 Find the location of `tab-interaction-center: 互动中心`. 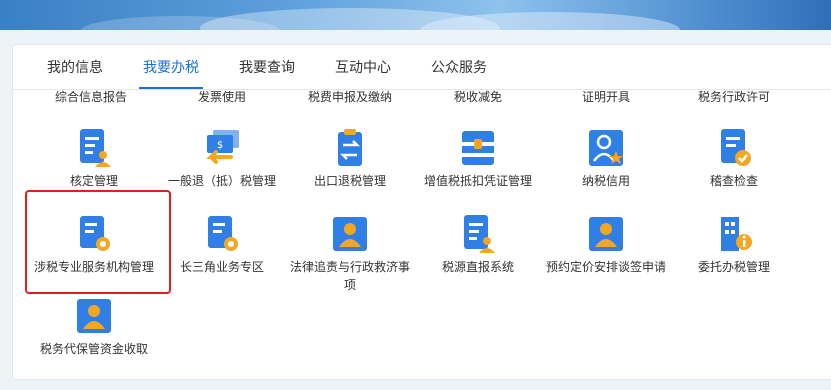

tab-interaction-center: 互动中心 is located at coordinates (363, 74).